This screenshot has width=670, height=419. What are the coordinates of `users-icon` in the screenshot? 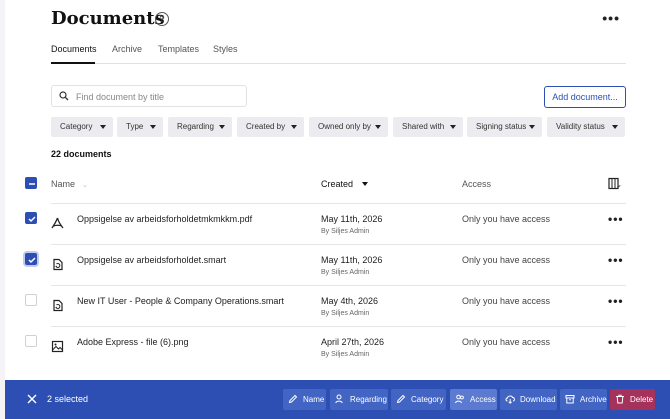 It's located at (459, 399).